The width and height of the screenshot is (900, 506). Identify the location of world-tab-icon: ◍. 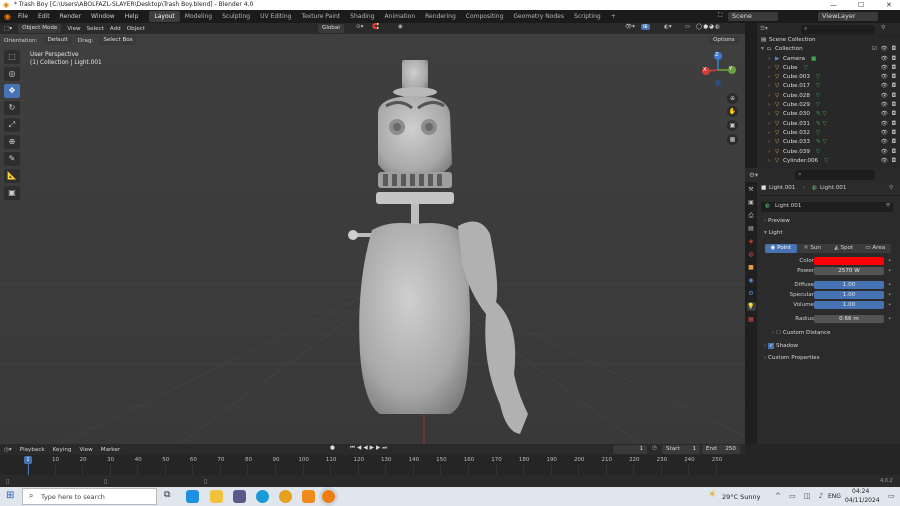
(751, 254).